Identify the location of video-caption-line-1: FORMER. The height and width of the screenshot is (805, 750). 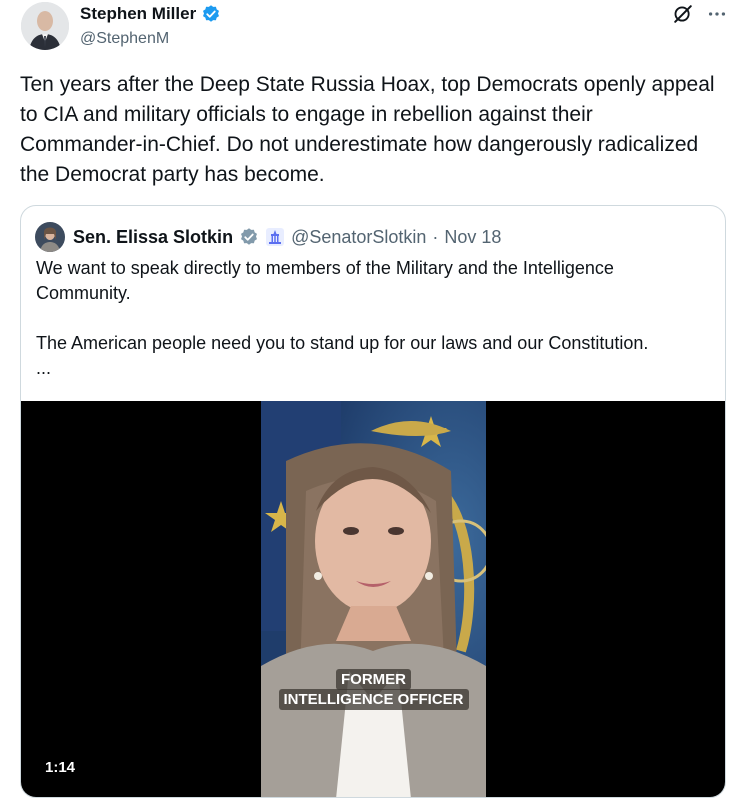
(373, 679).